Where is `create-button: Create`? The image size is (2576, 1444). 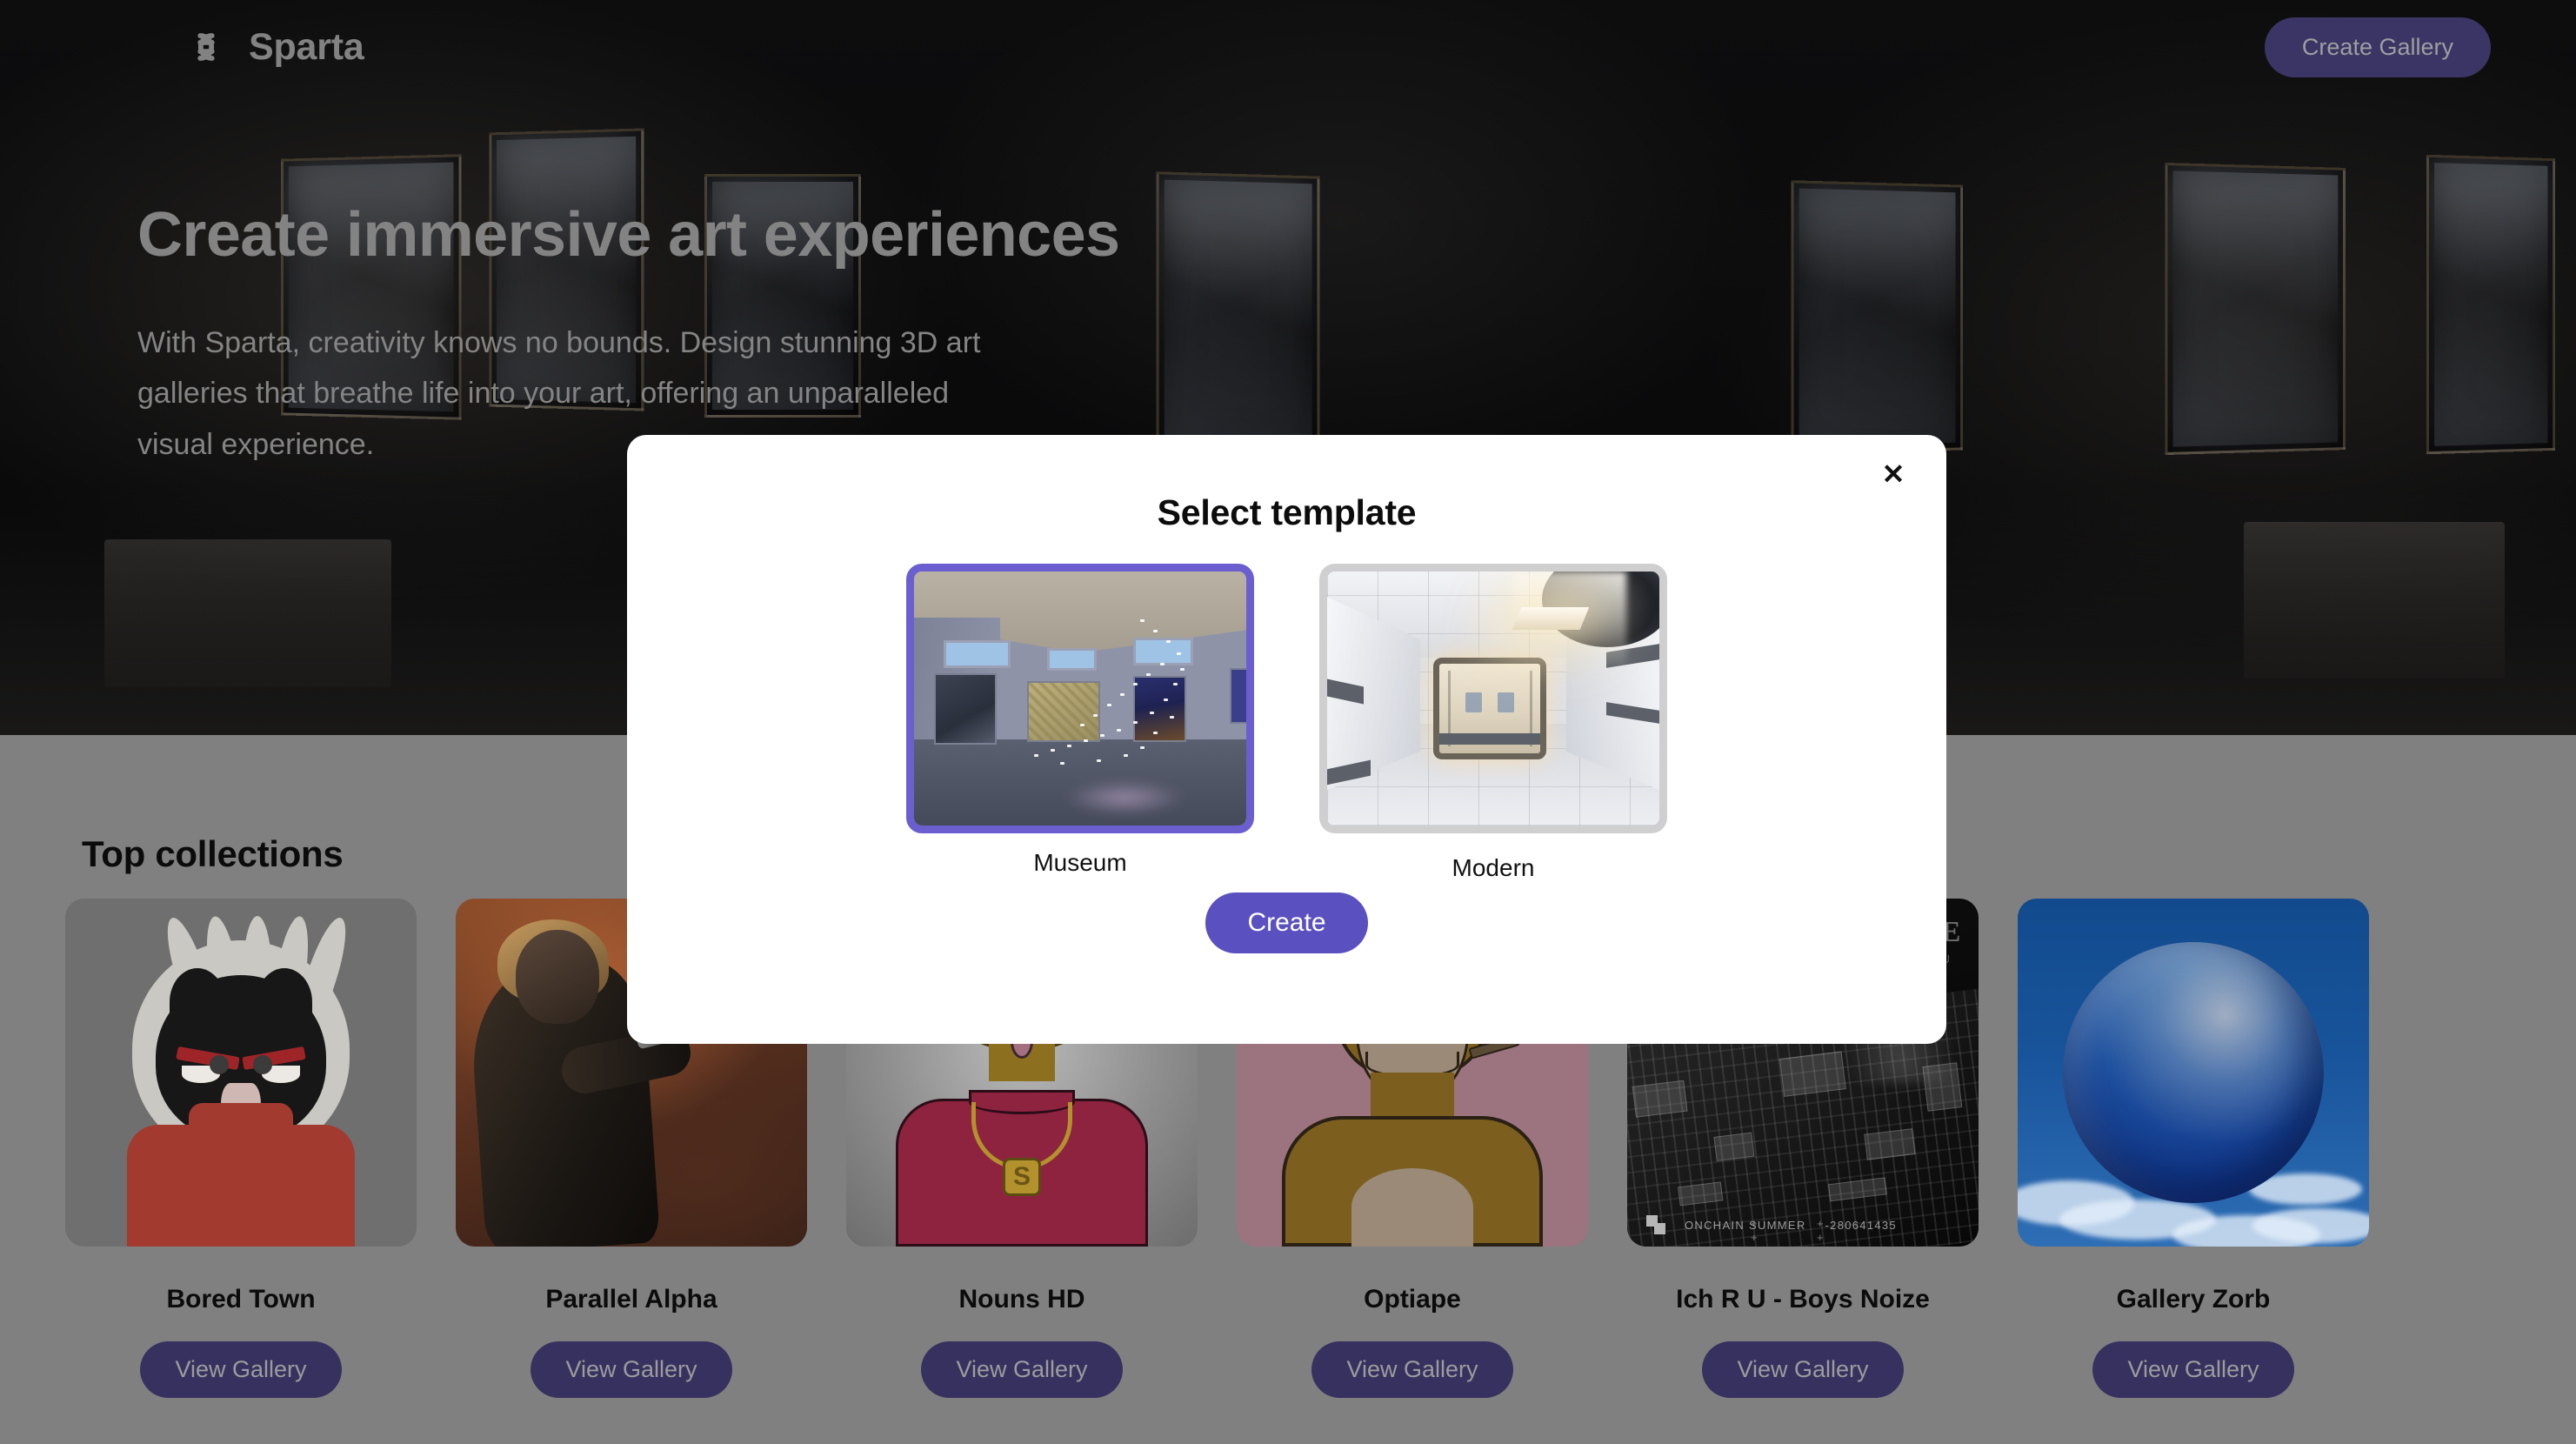
create-button: Create is located at coordinates (1286, 922).